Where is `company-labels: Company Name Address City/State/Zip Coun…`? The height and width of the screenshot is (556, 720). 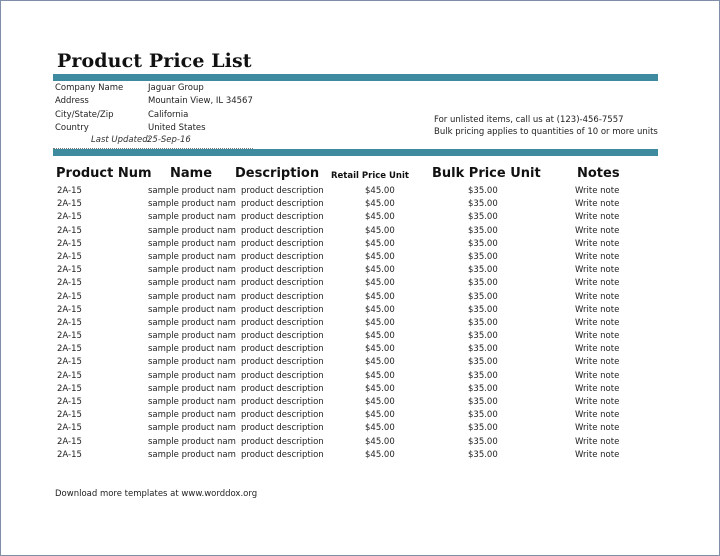 company-labels: Company Name Address City/State/Zip Coun… is located at coordinates (89, 108).